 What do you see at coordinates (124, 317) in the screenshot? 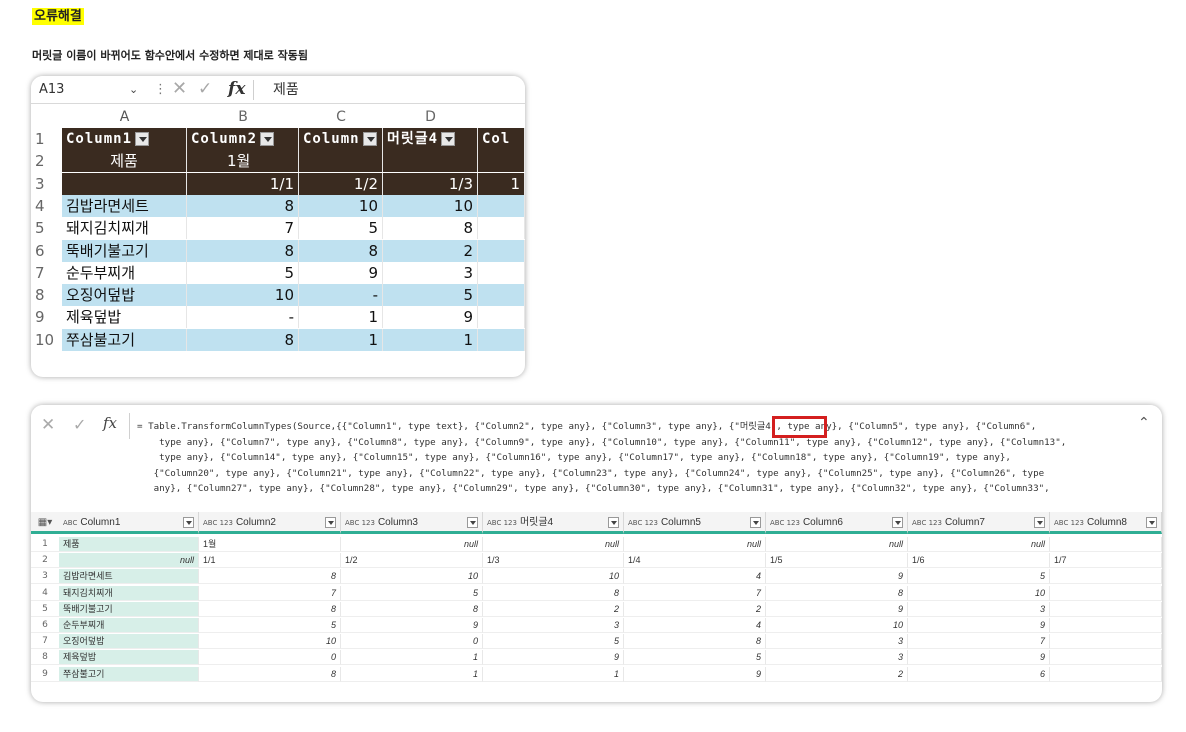
I see `grid-cell: 제육덮밥` at bounding box center [124, 317].